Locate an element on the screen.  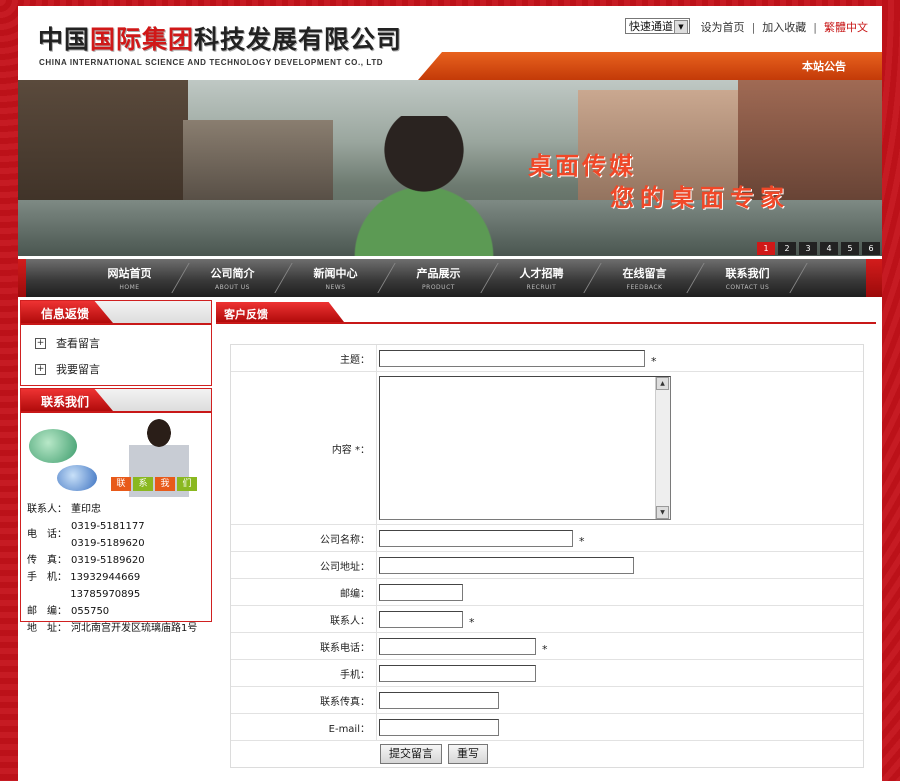
contact-person-row: 联系人： 董印忠 is located at coordinates (119, 509).